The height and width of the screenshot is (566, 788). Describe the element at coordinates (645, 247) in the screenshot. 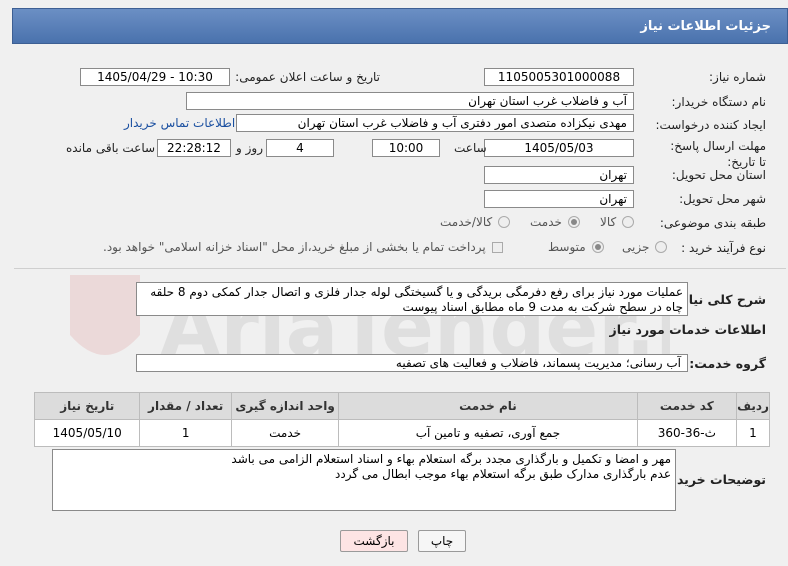

I see `purchase-type-option-minor: جزیی` at that location.